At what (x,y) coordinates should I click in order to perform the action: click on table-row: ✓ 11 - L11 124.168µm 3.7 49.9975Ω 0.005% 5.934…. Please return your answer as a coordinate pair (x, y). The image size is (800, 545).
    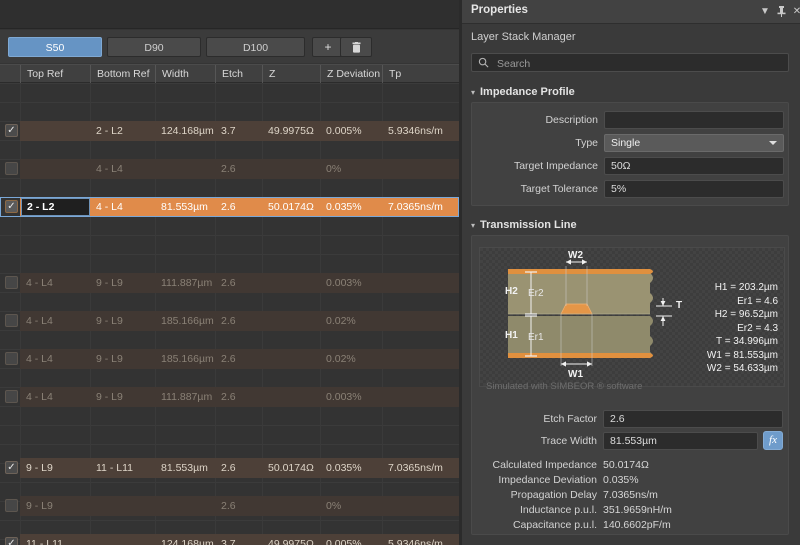
    Looking at the image, I should click on (229, 539).